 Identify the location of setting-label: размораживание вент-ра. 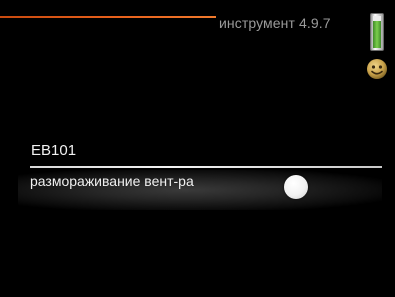
(112, 181).